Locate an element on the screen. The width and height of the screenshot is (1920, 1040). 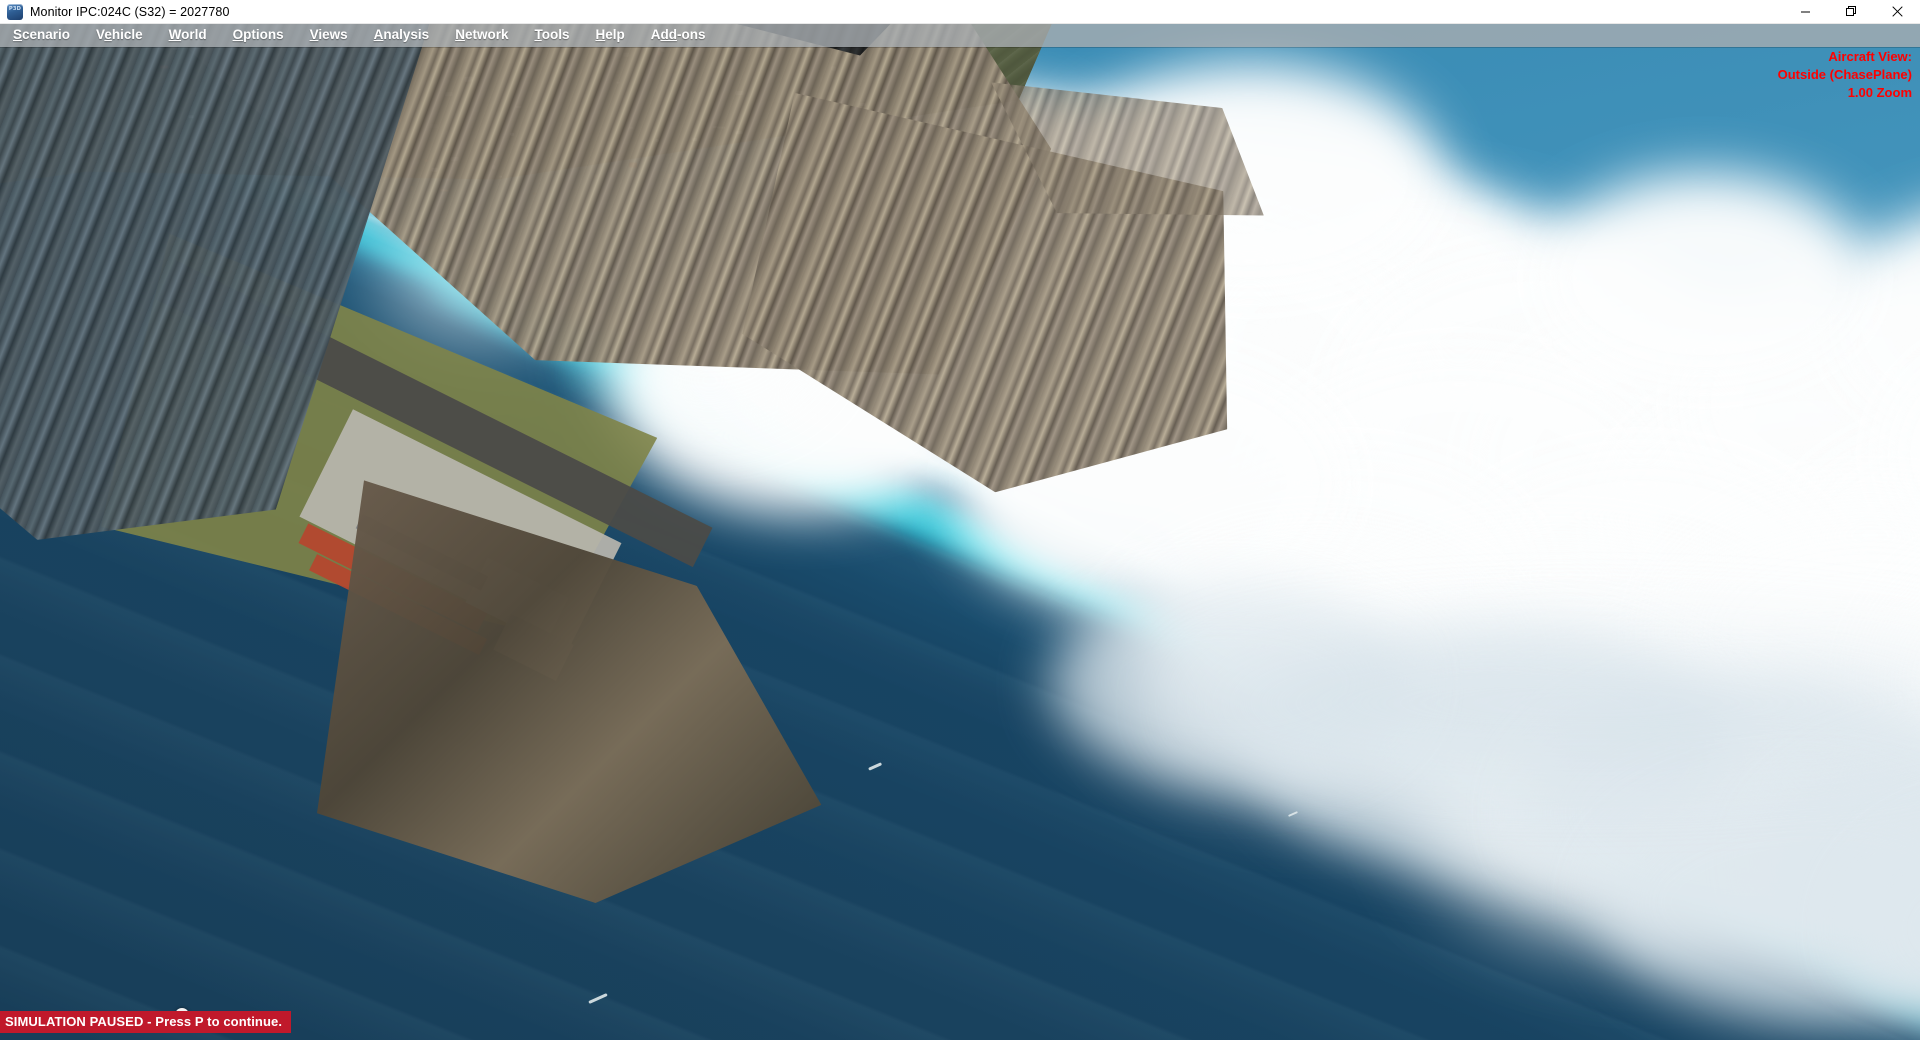
window-title: Monitor IPC:024C (S32) = 2027780 is located at coordinates (130, 11).